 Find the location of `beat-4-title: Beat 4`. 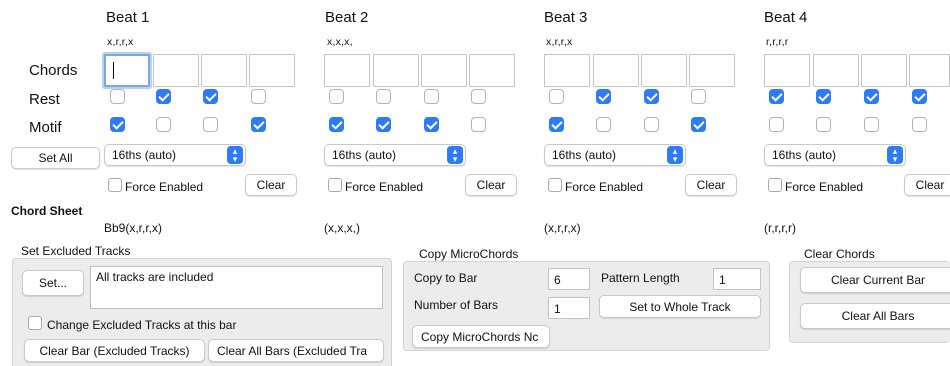

beat-4-title: Beat 4 is located at coordinates (786, 17).